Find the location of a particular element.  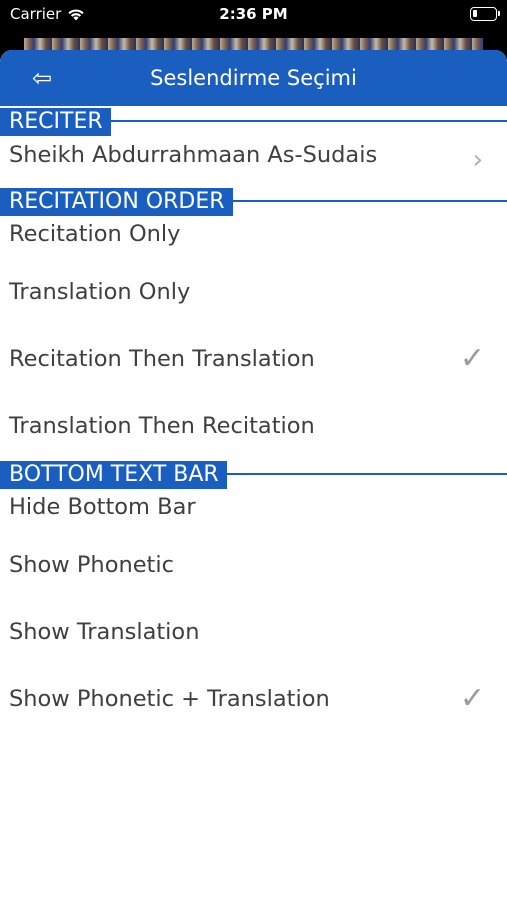

status-time: 2:36 PM is located at coordinates (253, 14).